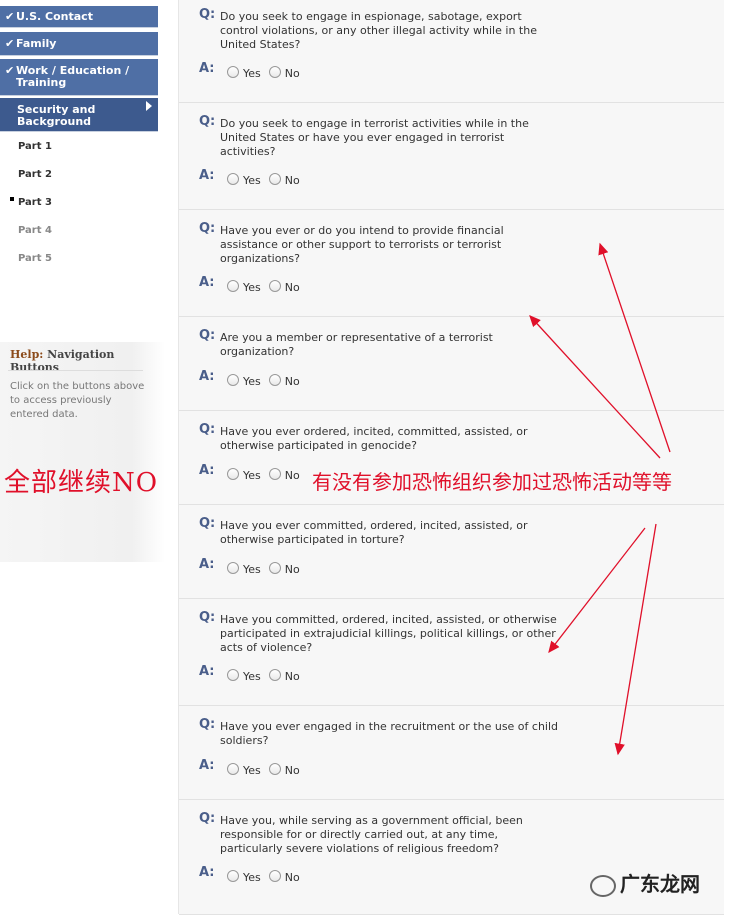  I want to click on nav-label-line2: Background, so click(54, 121).